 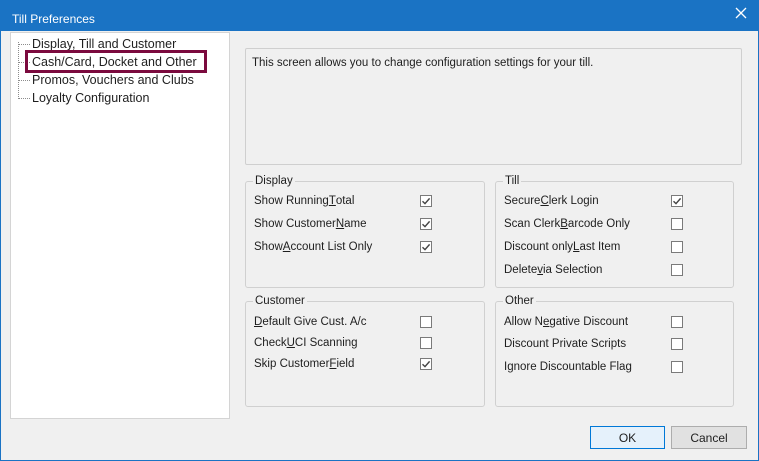 I want to click on allow-negative-discount-label: Allow Ne gative Discount, so click(x=566, y=322).